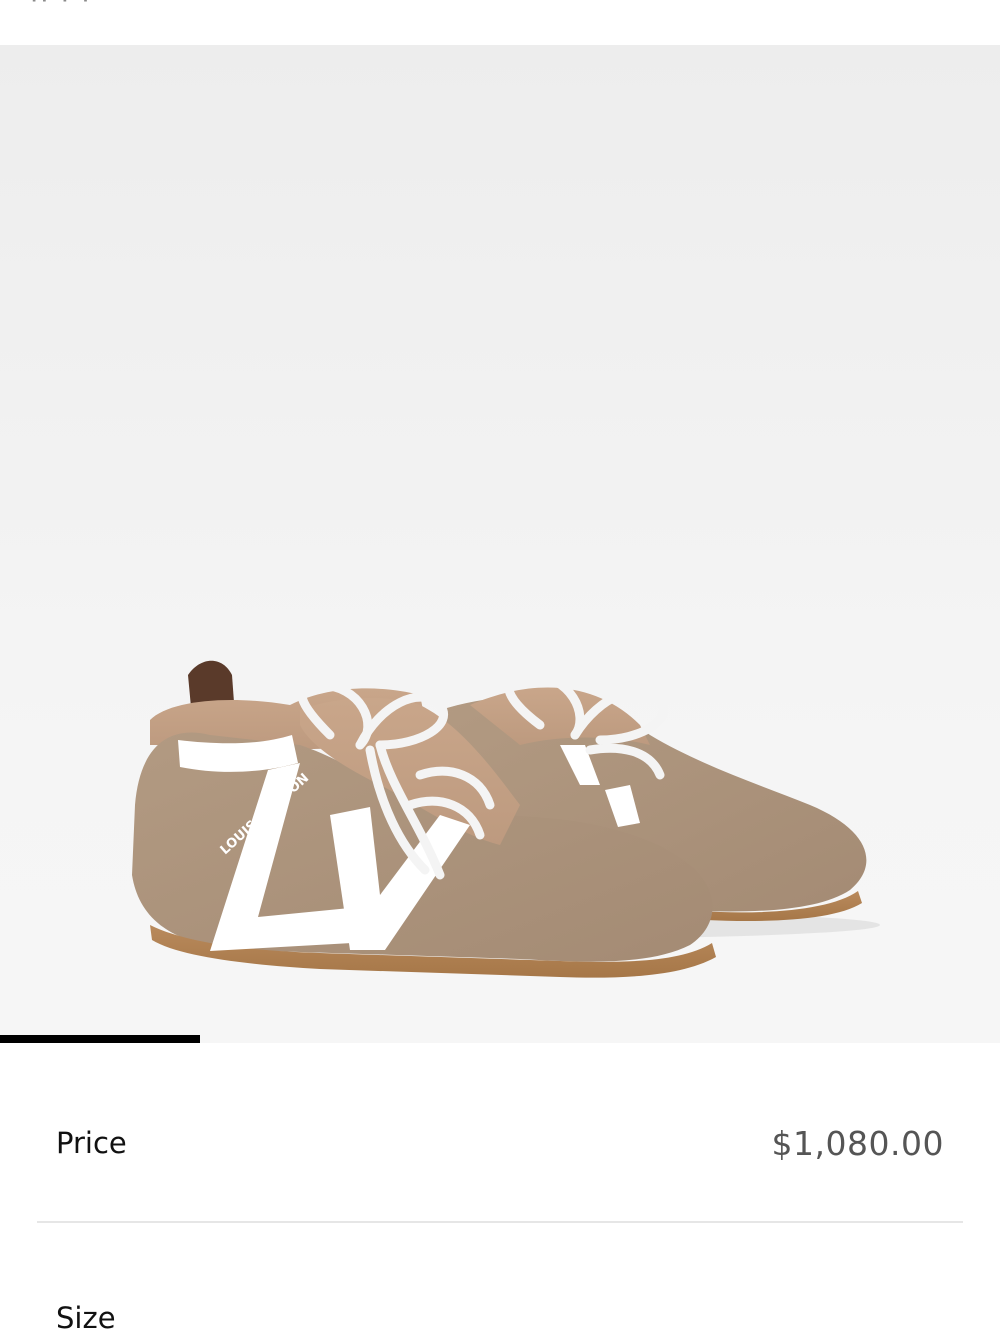  Describe the element at coordinates (100, 1039) in the screenshot. I see `gallery-progress-fill` at that location.